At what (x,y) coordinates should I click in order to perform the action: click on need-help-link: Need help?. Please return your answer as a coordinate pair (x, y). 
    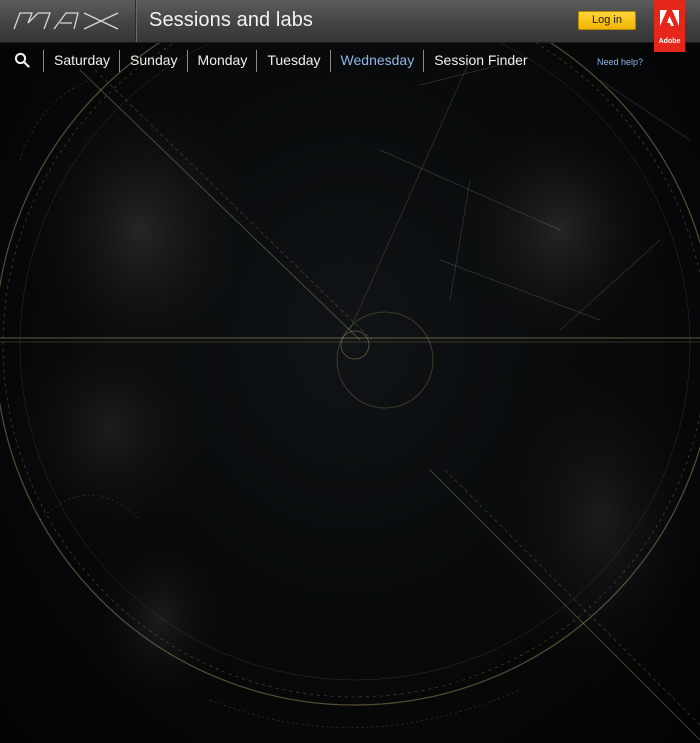
    Looking at the image, I should click on (620, 62).